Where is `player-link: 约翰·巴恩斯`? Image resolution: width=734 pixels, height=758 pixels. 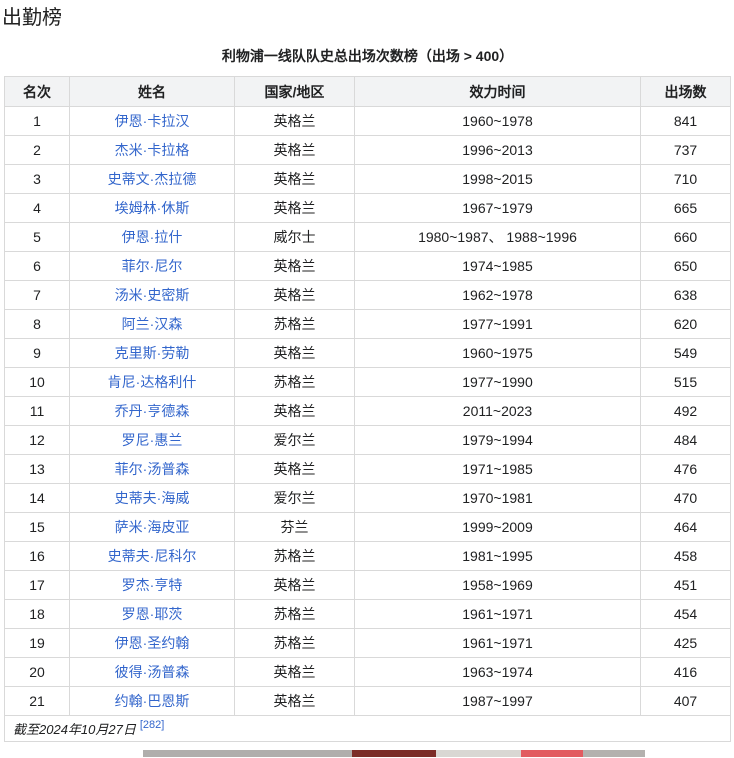
player-link: 约翰·巴恩斯 is located at coordinates (152, 701).